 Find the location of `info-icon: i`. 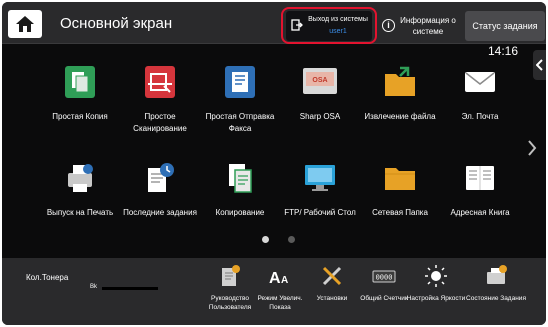

info-icon: i is located at coordinates (388, 25).